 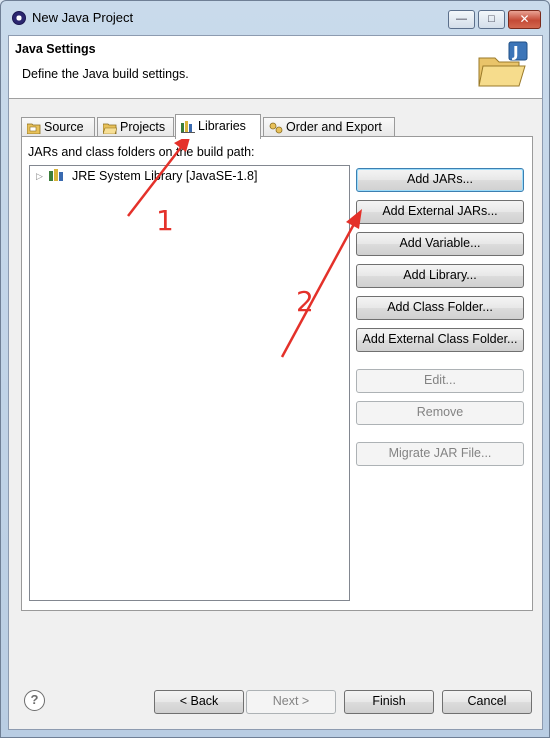 What do you see at coordinates (41, 176) in the screenshot?
I see `expand-arrow-icon: ▷` at bounding box center [41, 176].